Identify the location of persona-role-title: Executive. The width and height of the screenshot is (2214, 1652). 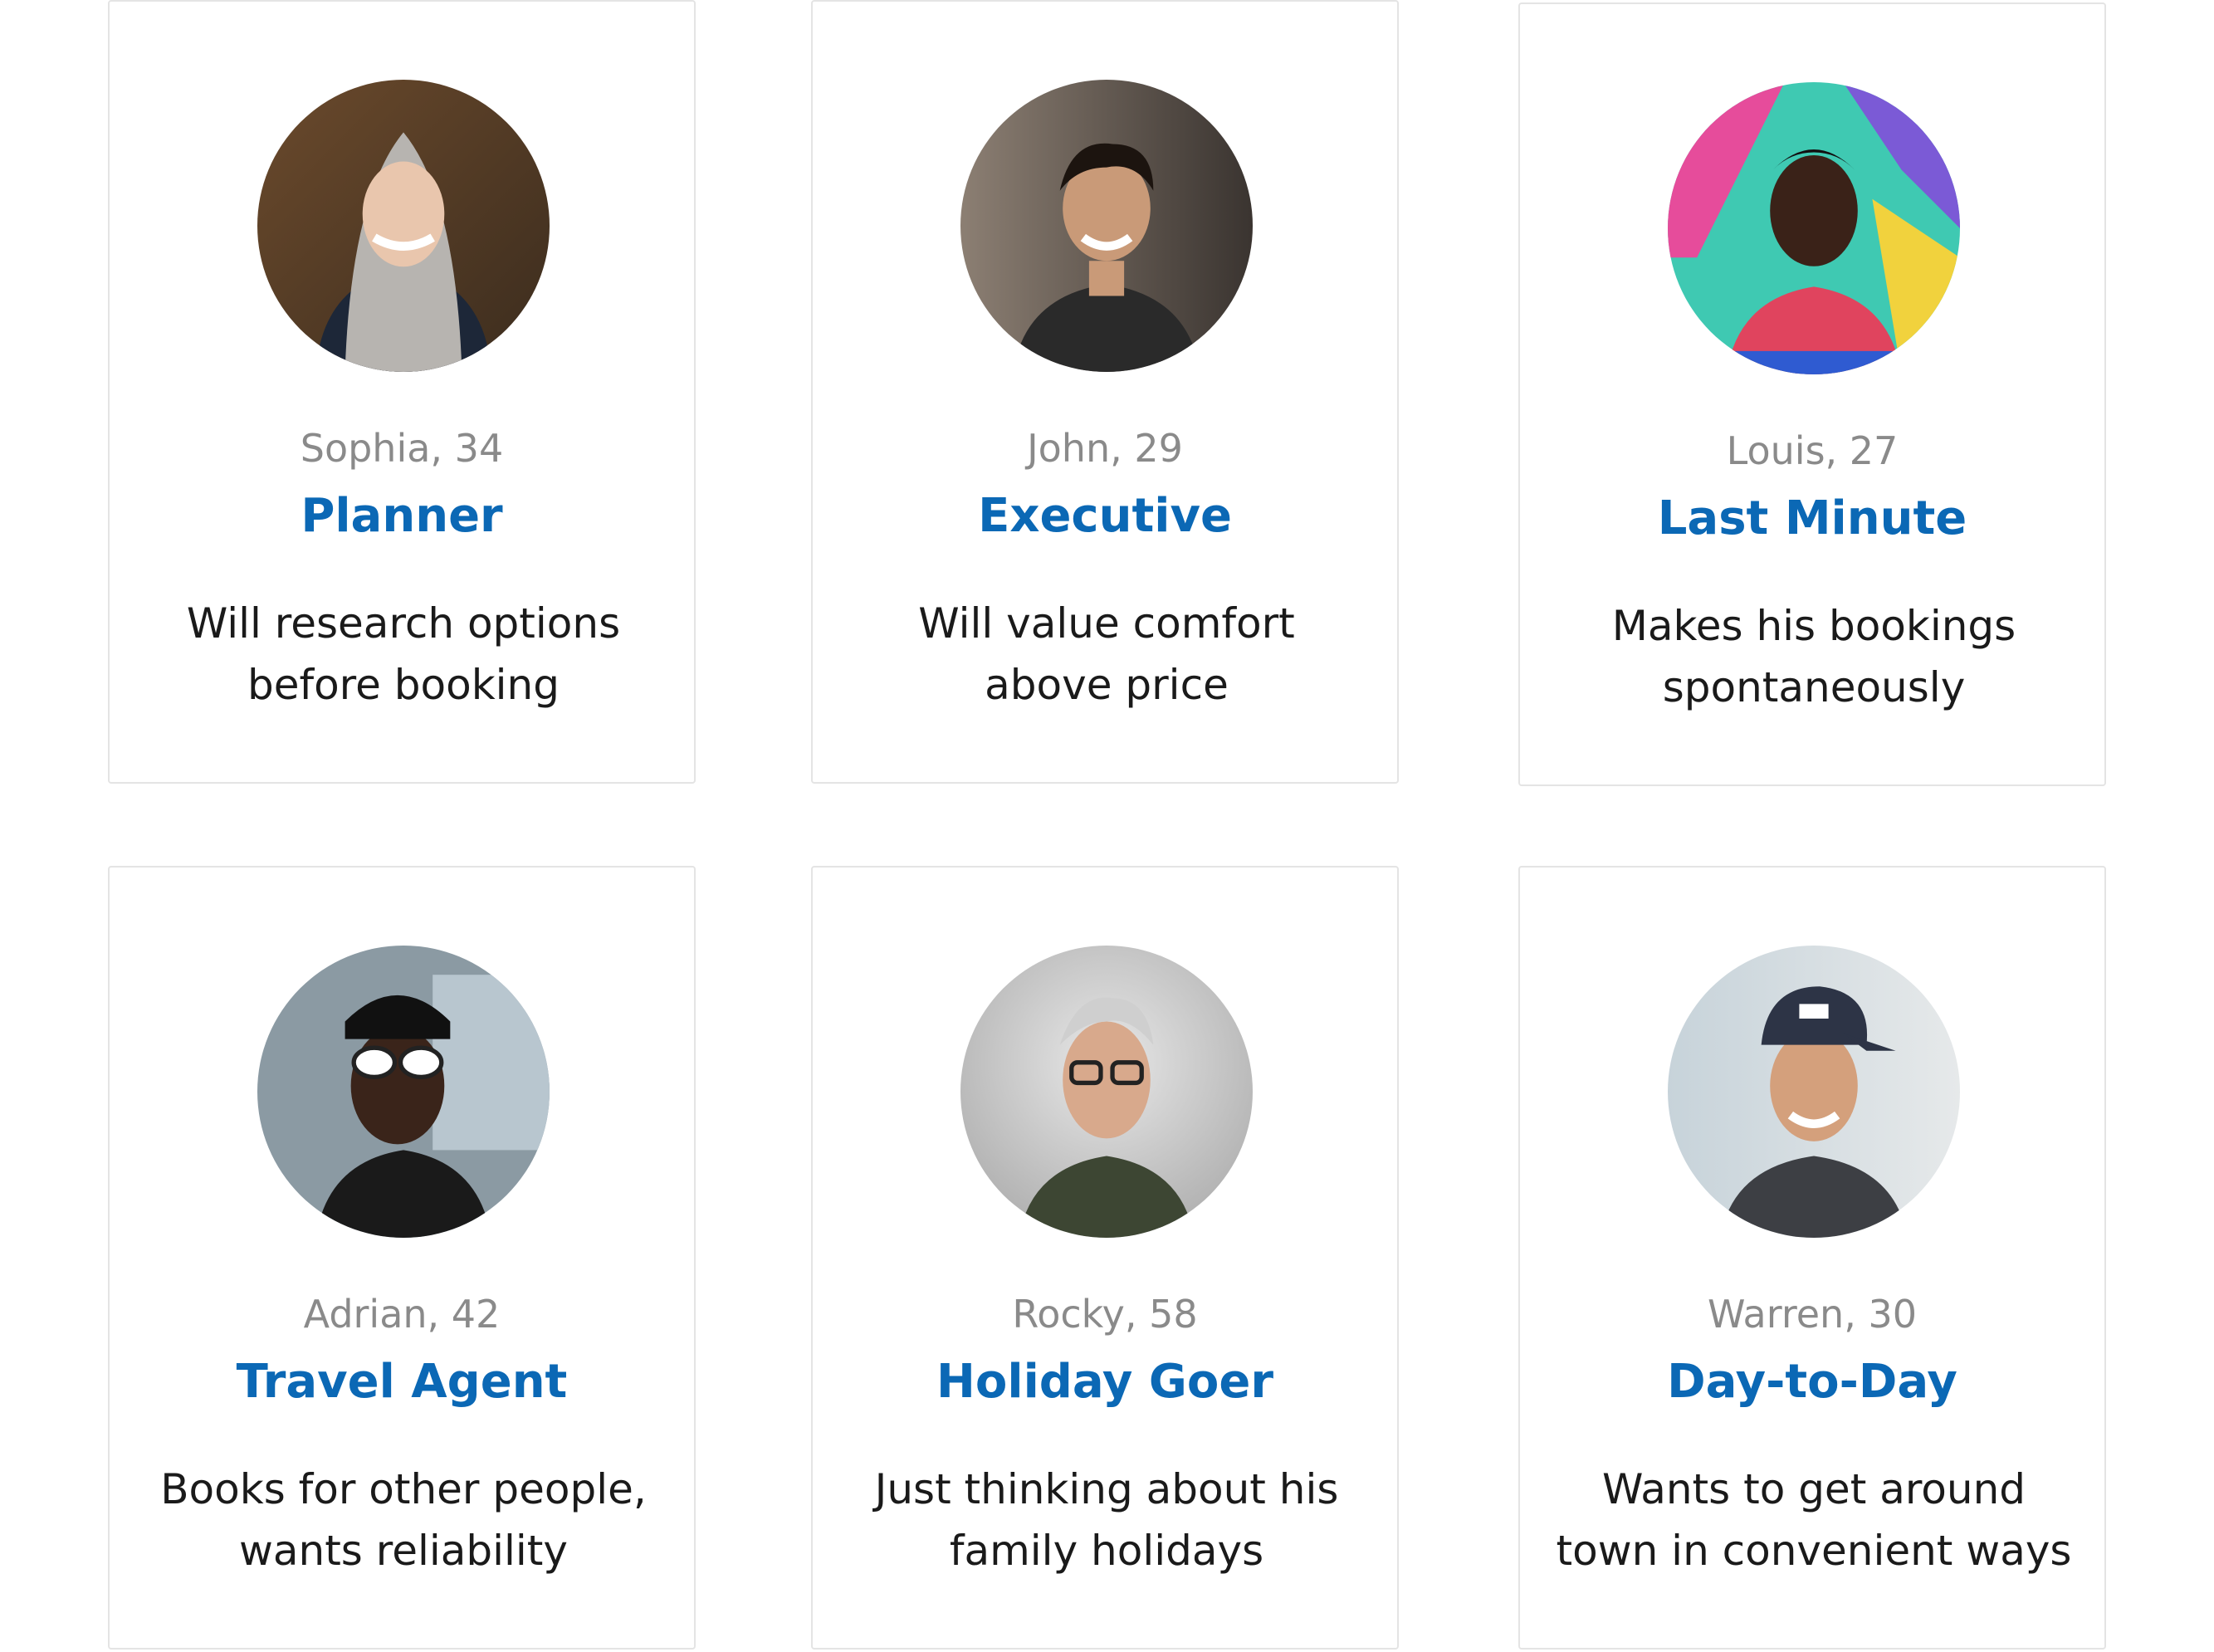
(1105, 516).